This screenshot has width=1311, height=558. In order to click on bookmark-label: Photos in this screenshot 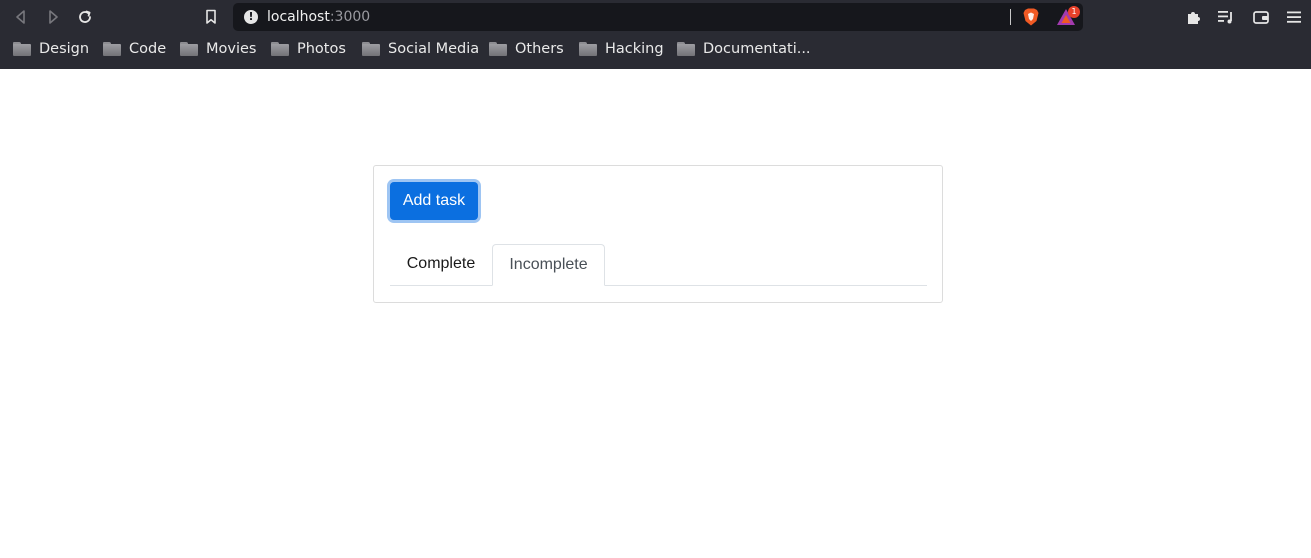, I will do `click(321, 49)`.